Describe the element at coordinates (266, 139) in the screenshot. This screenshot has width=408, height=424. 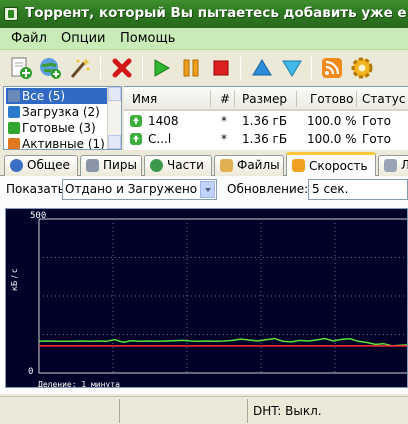
I see `table-row: C...l * 1.36 гБ 100.0 % Гото` at that location.